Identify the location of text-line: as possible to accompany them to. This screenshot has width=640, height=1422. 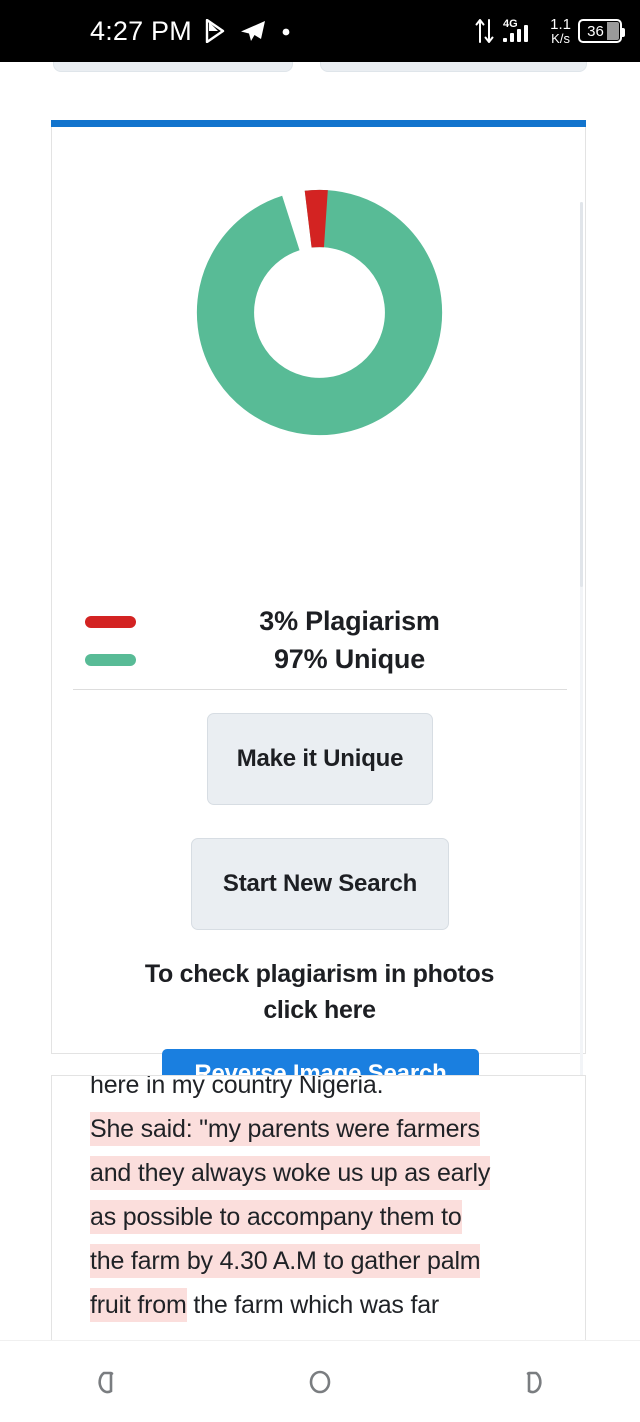
(330, 1217).